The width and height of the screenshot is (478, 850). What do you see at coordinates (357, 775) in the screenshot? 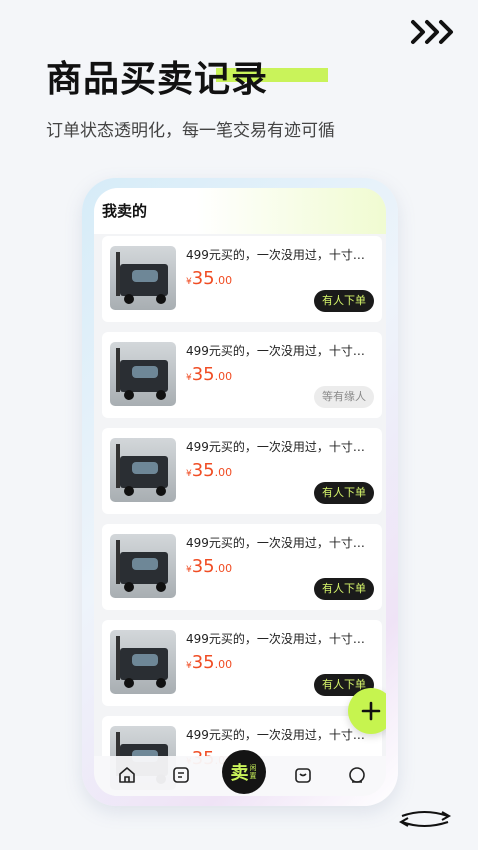
I see `profile-icon` at bounding box center [357, 775].